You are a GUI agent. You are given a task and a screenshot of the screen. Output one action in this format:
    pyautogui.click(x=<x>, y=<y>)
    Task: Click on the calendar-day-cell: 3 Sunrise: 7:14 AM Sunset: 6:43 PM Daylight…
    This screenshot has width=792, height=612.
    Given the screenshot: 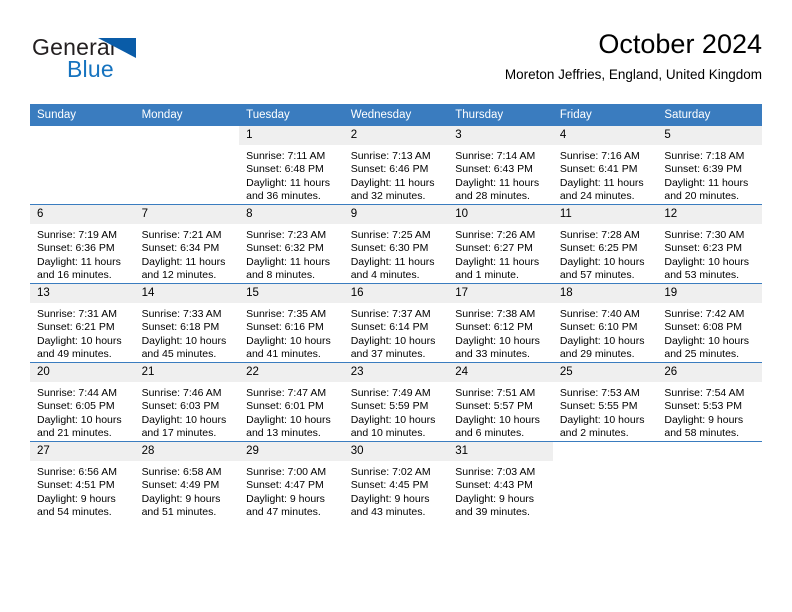 What is the action you would take?
    pyautogui.click(x=500, y=165)
    